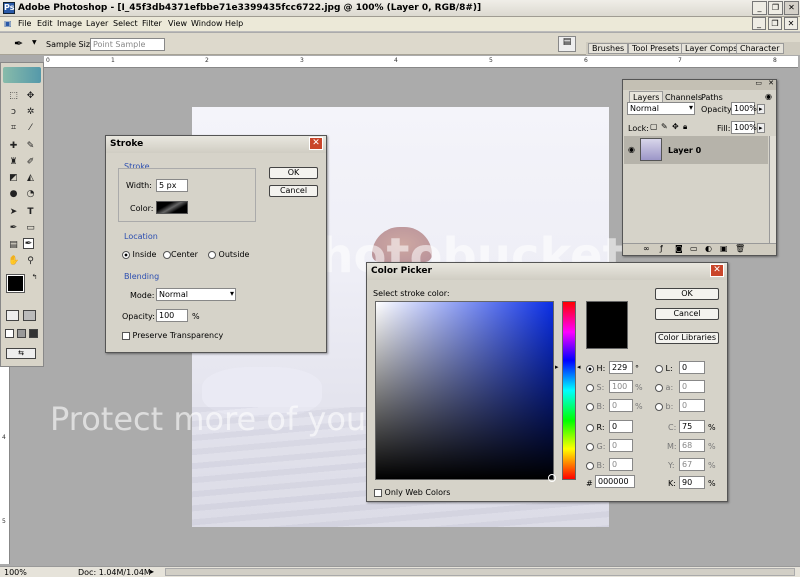 This screenshot has width=800, height=577. I want to click on preserve-transparency-option: Preserve Transparency, so click(172, 335).